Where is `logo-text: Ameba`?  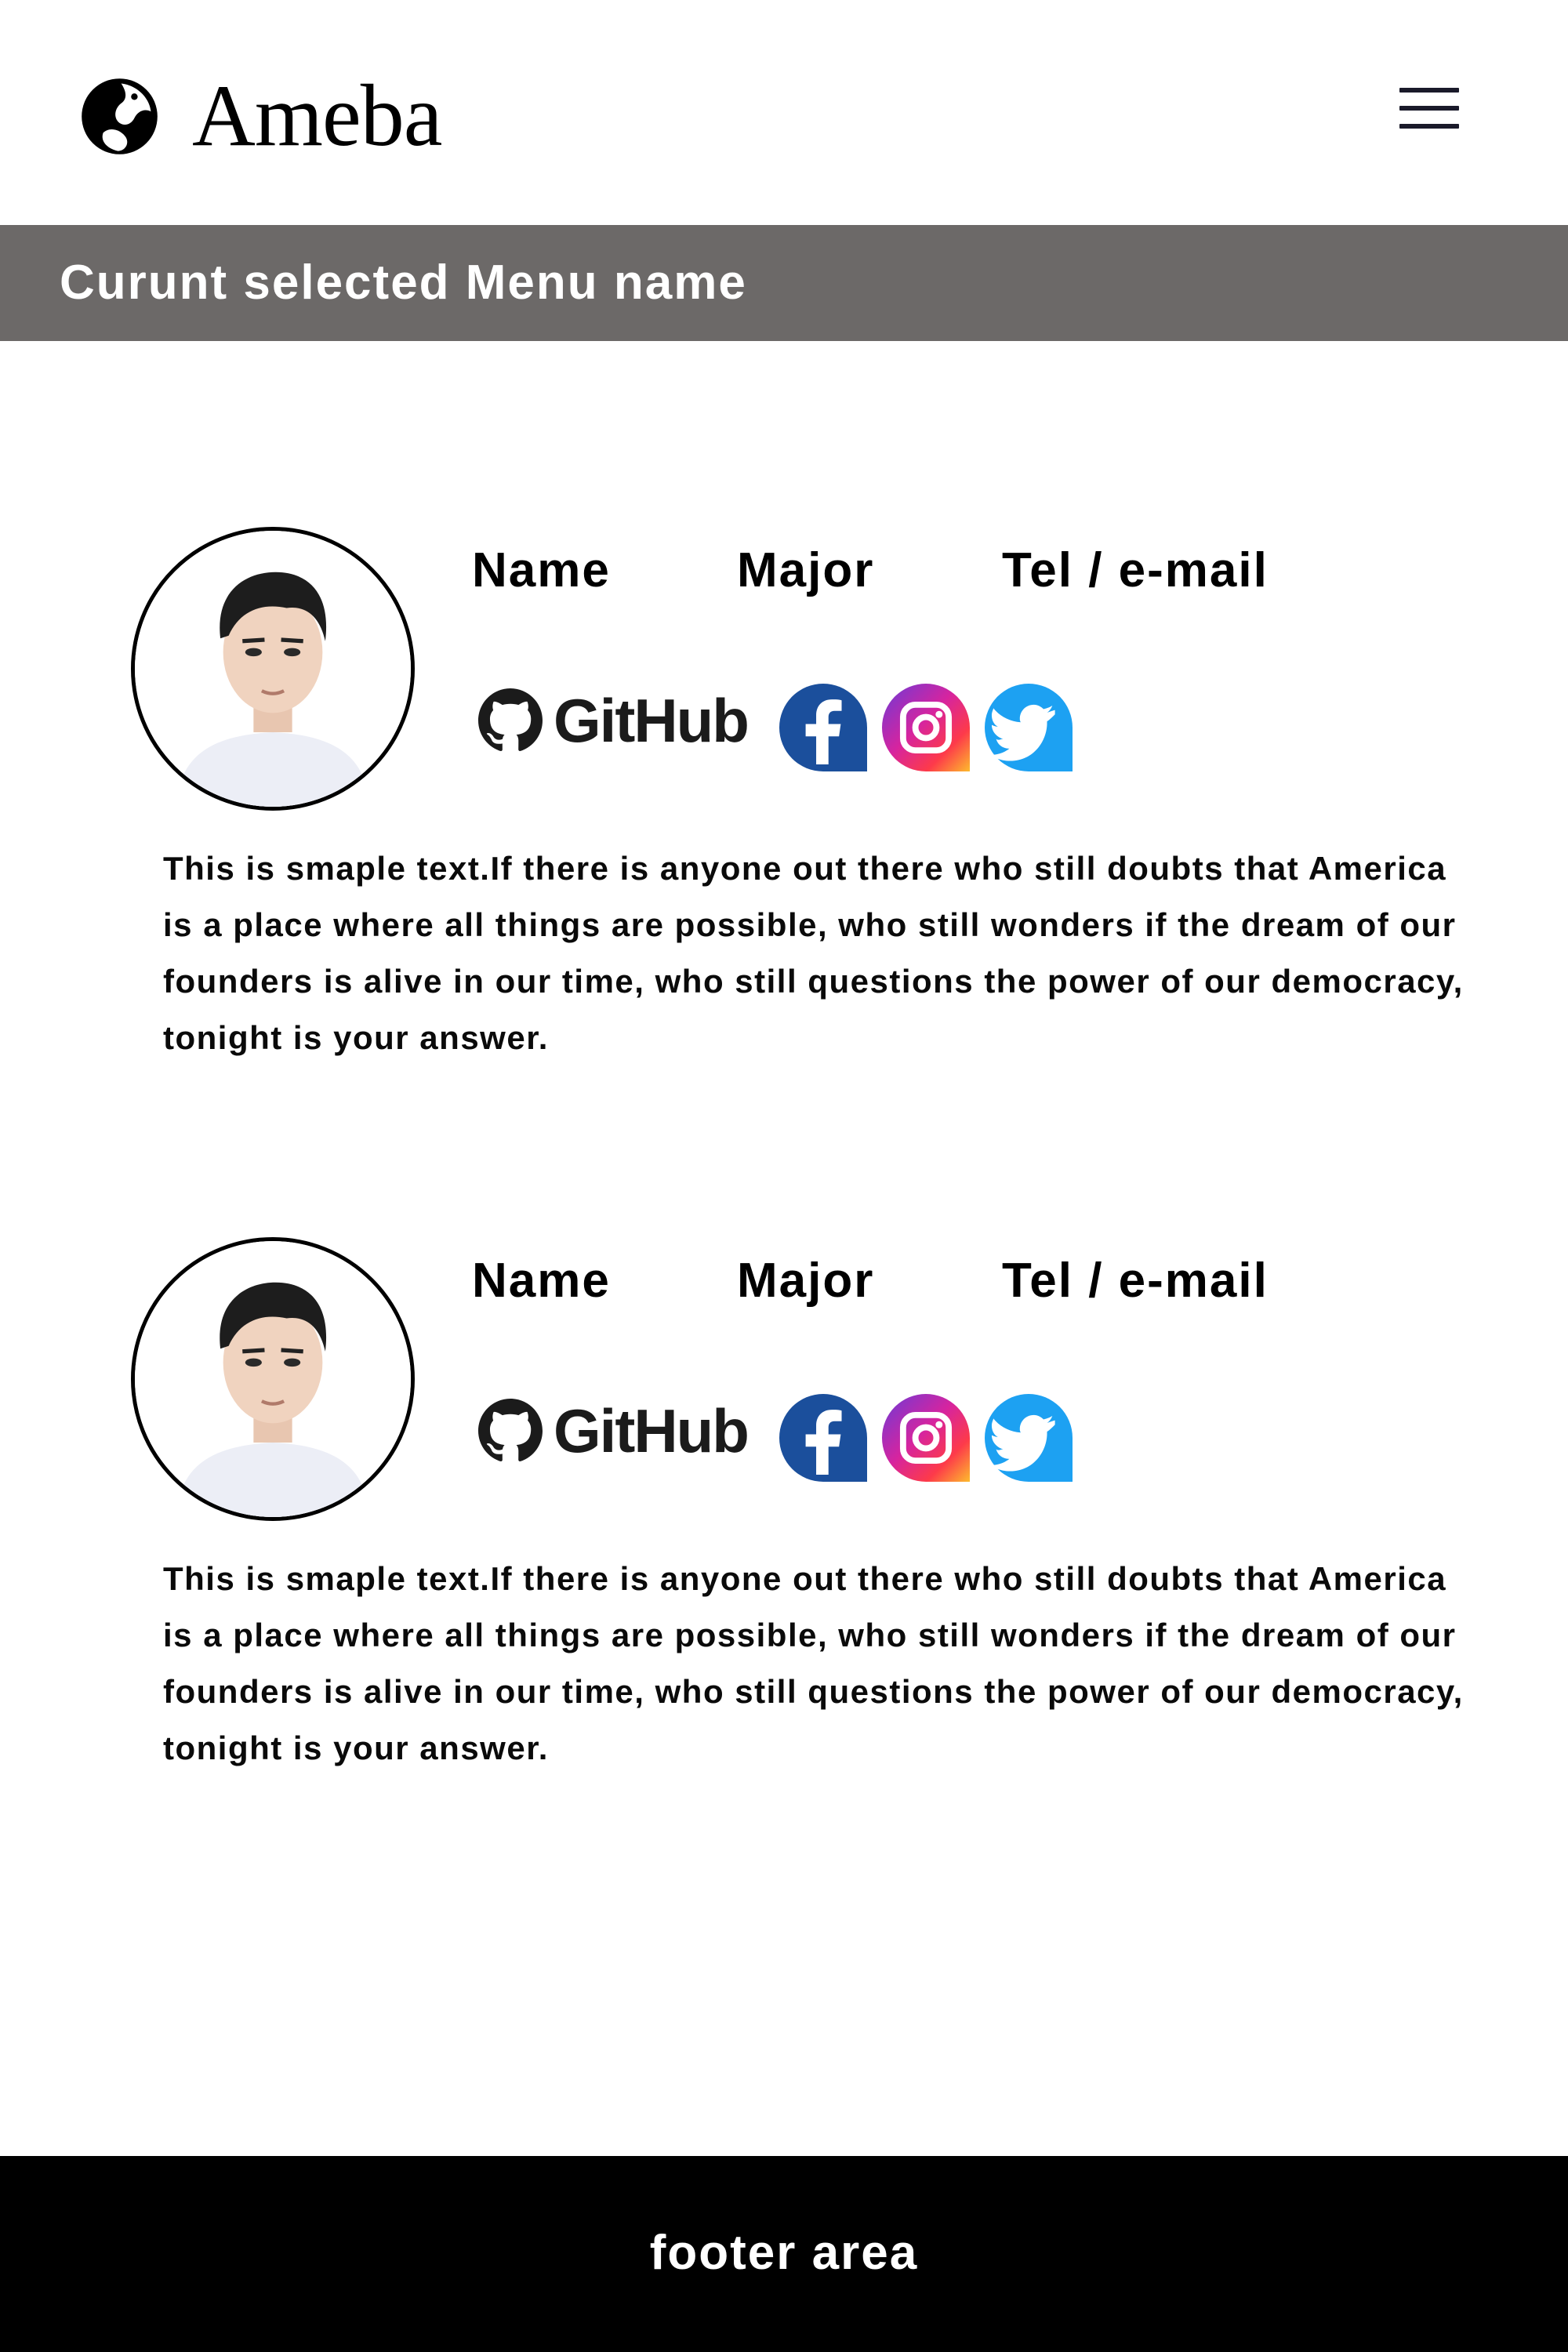
logo-text: Ameba is located at coordinates (317, 116).